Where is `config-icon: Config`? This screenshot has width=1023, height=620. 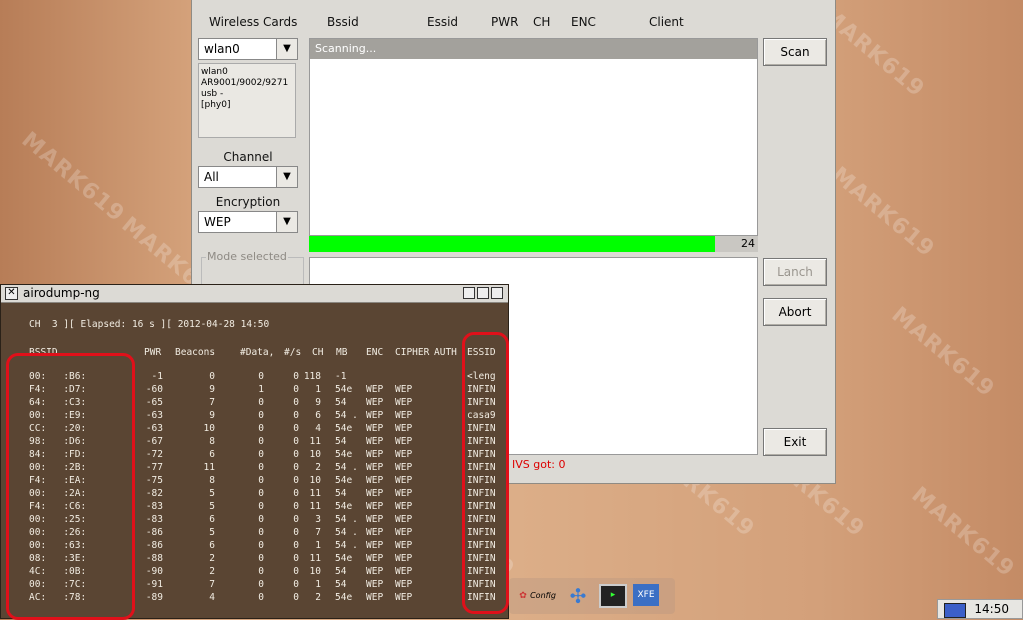 config-icon: Config is located at coordinates (543, 596).